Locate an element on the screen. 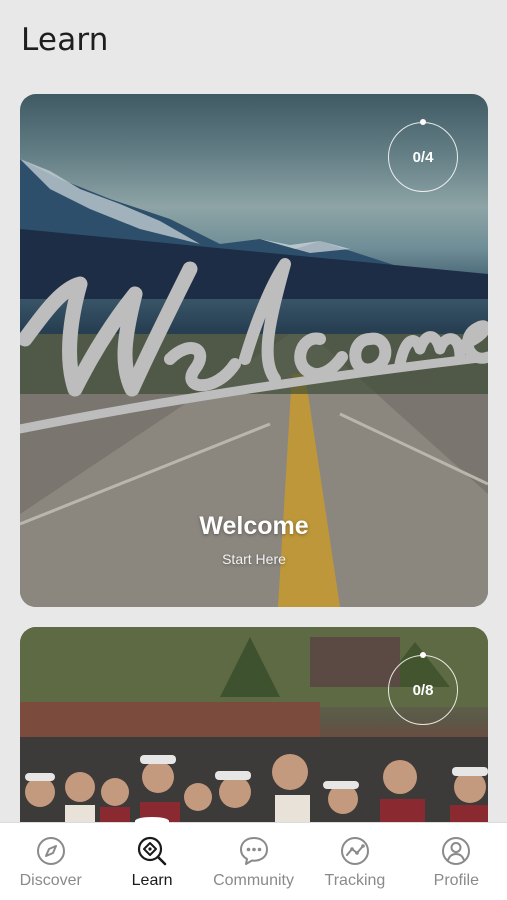  progress-count: 0/8 is located at coordinates (423, 690).